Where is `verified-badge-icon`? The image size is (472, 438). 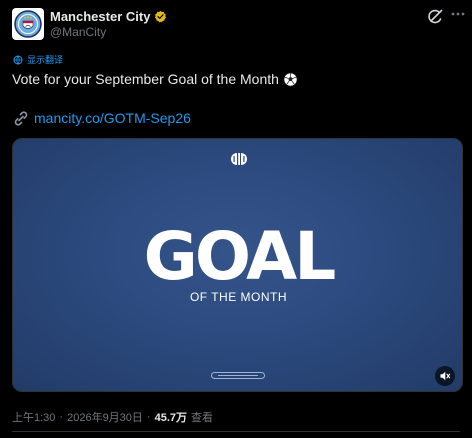
verified-badge-icon is located at coordinates (160, 16).